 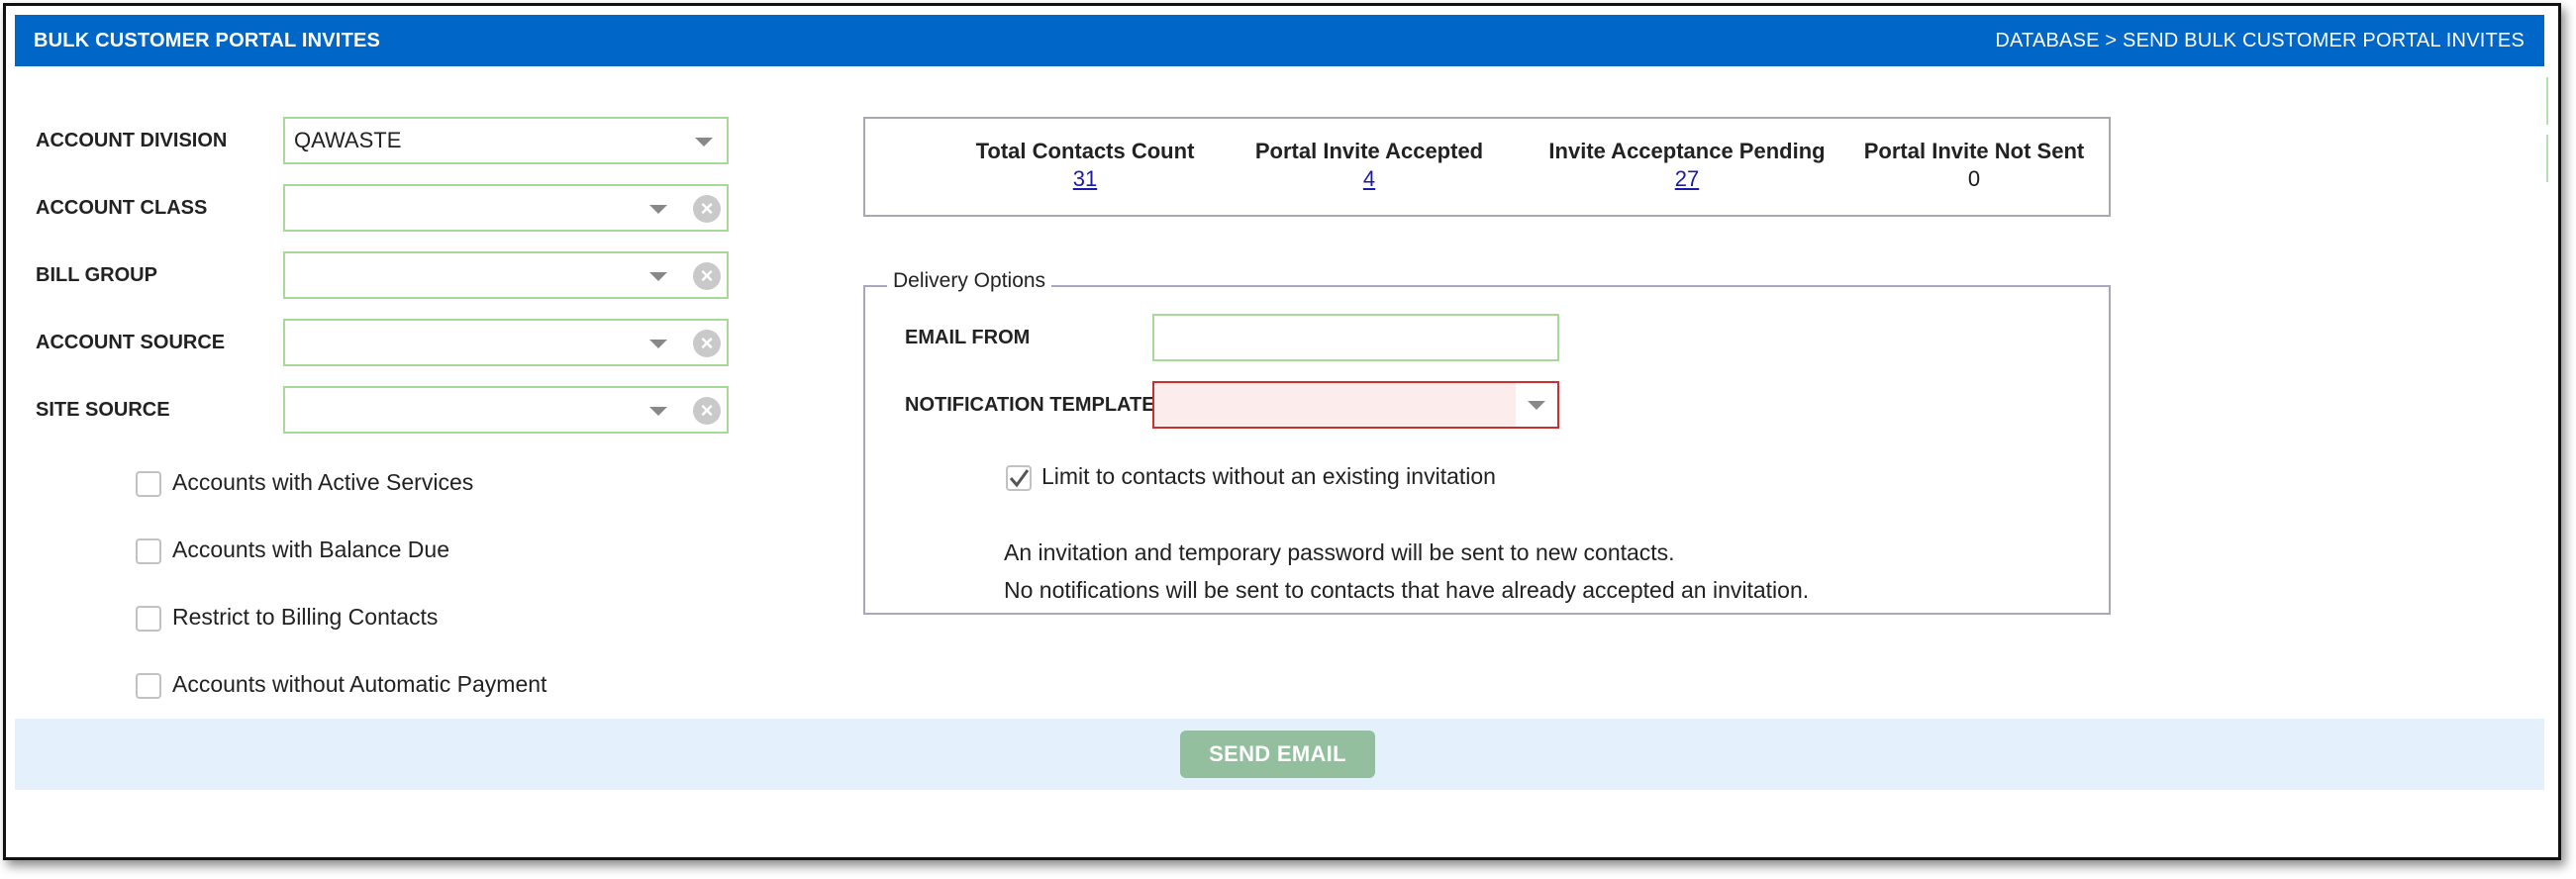 I want to click on invite-accepted-link: 4, so click(x=1370, y=179).